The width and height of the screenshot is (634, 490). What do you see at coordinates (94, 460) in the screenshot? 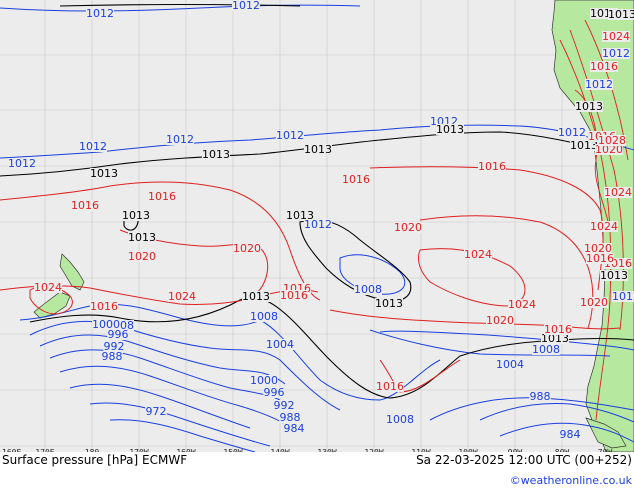
I see `chart-title: Surface pressure [hPa] ECMWF` at bounding box center [94, 460].